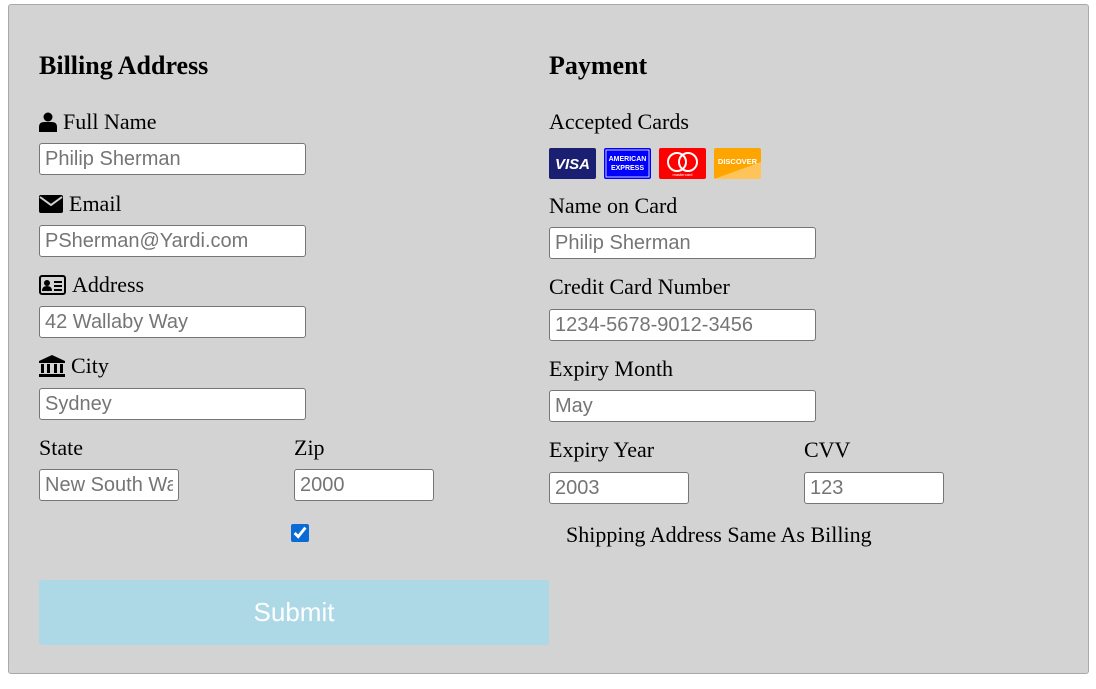 This screenshot has height=689, width=1096. I want to click on discover-card-icon: DISCOVER, so click(737, 163).